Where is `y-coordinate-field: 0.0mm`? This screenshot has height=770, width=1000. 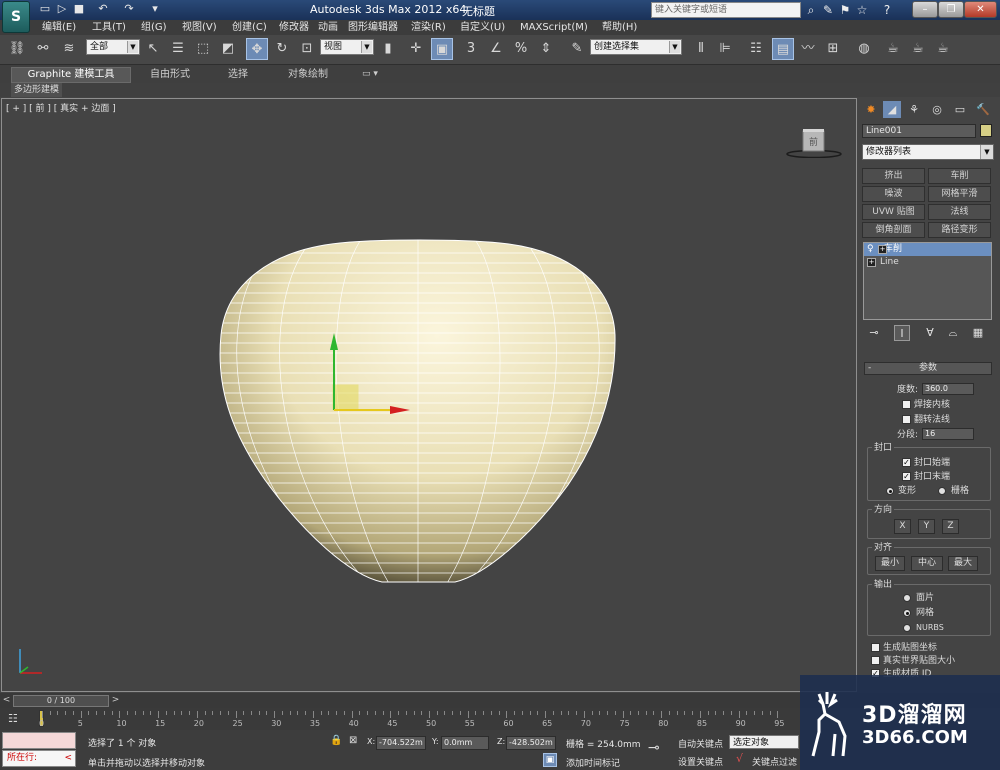
y-coordinate-field: 0.0mm is located at coordinates (465, 743).